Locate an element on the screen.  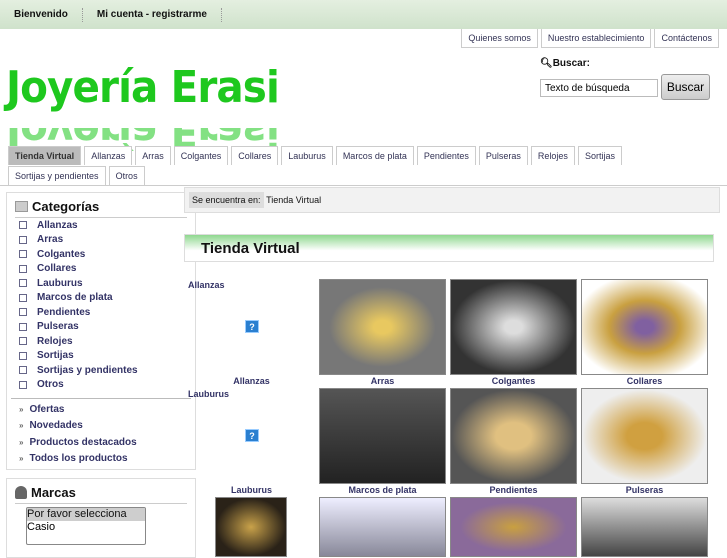
tab-9: Relojes is located at coordinates (552, 155).